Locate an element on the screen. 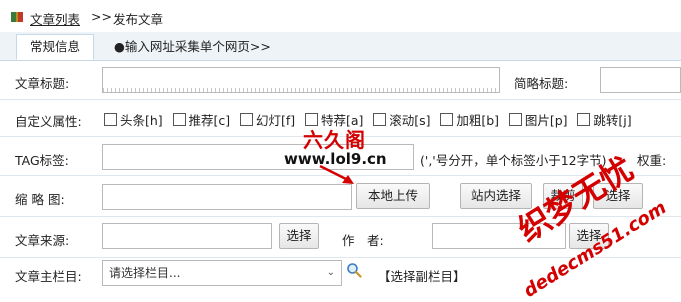 This screenshot has height=302, width=681. tab-general: 常规信息 is located at coordinates (55, 47).